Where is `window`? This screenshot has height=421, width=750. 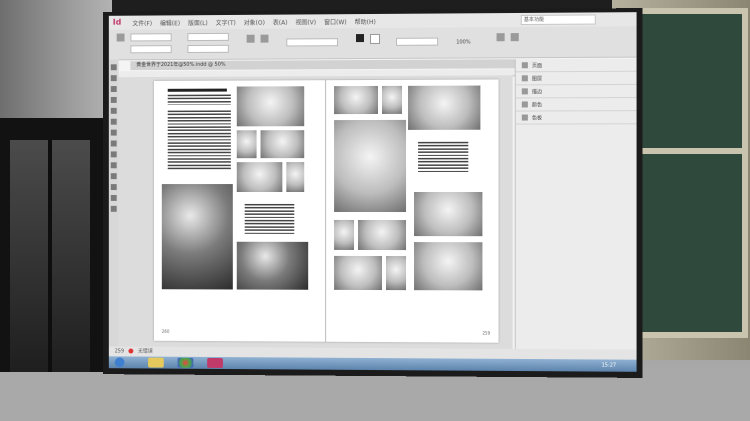
window is located at coordinates (54, 258).